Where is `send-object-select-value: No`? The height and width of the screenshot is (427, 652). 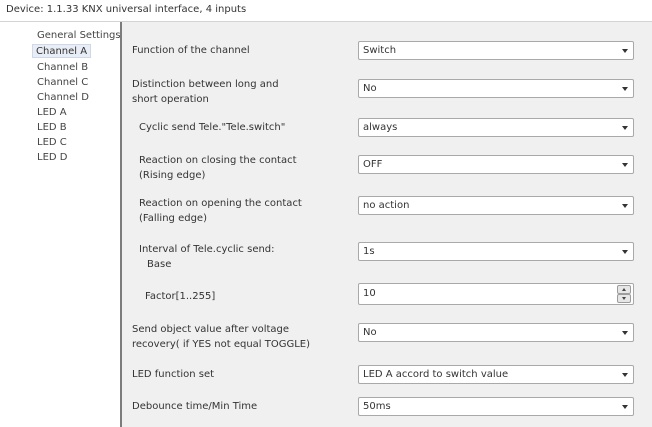 send-object-select-value: No is located at coordinates (370, 332).